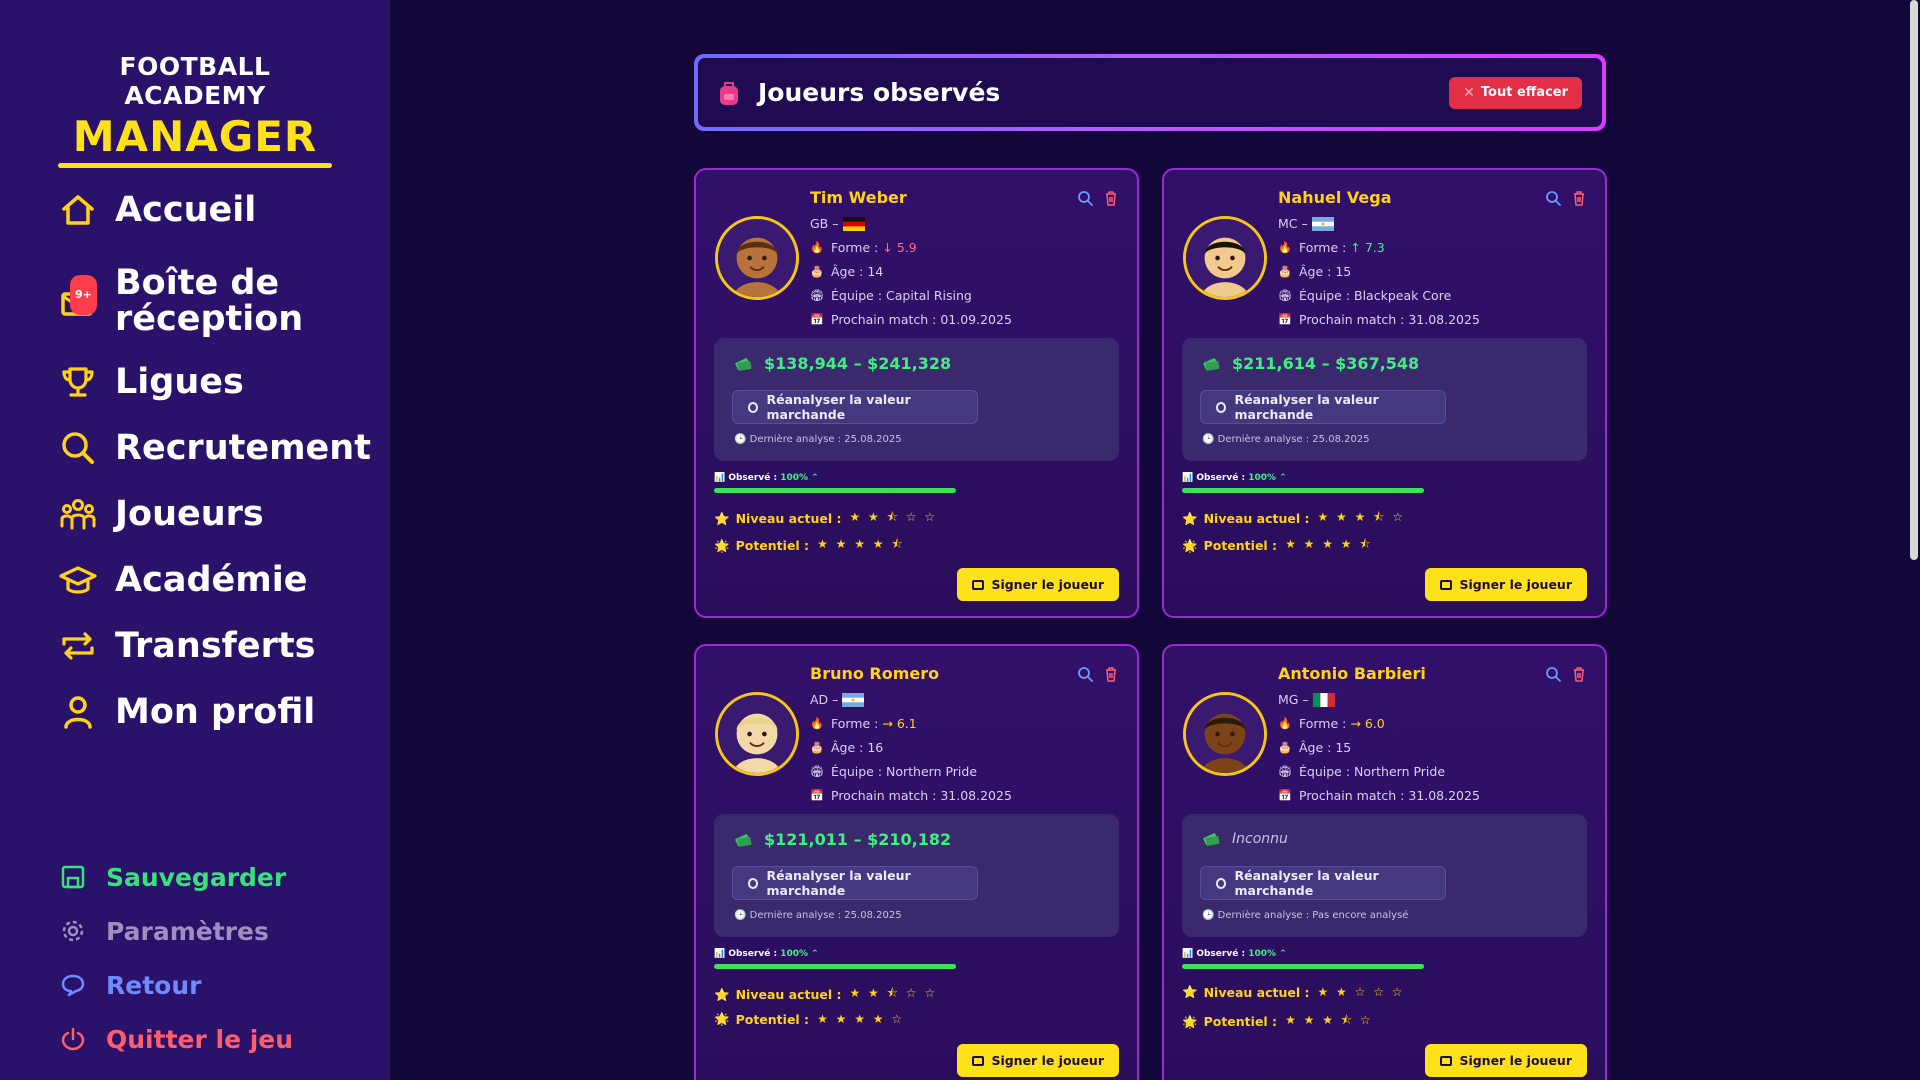  What do you see at coordinates (1190, 991) in the screenshot?
I see `star-icon: ⭐` at bounding box center [1190, 991].